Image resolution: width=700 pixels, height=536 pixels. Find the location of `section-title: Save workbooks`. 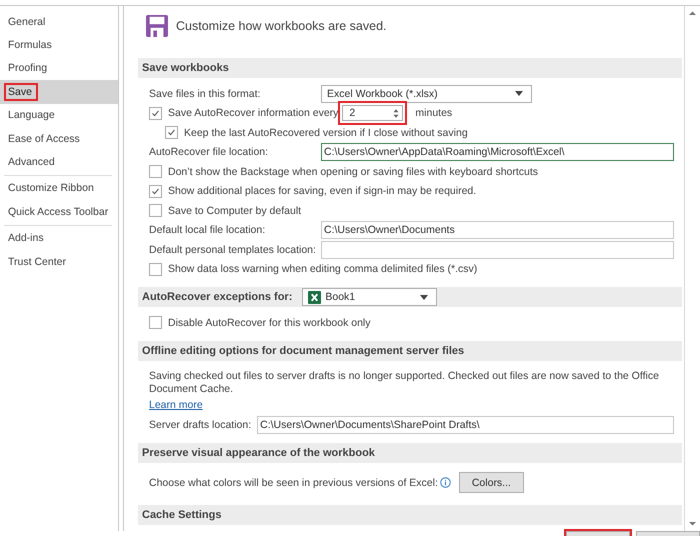

section-title: Save workbooks is located at coordinates (185, 68).